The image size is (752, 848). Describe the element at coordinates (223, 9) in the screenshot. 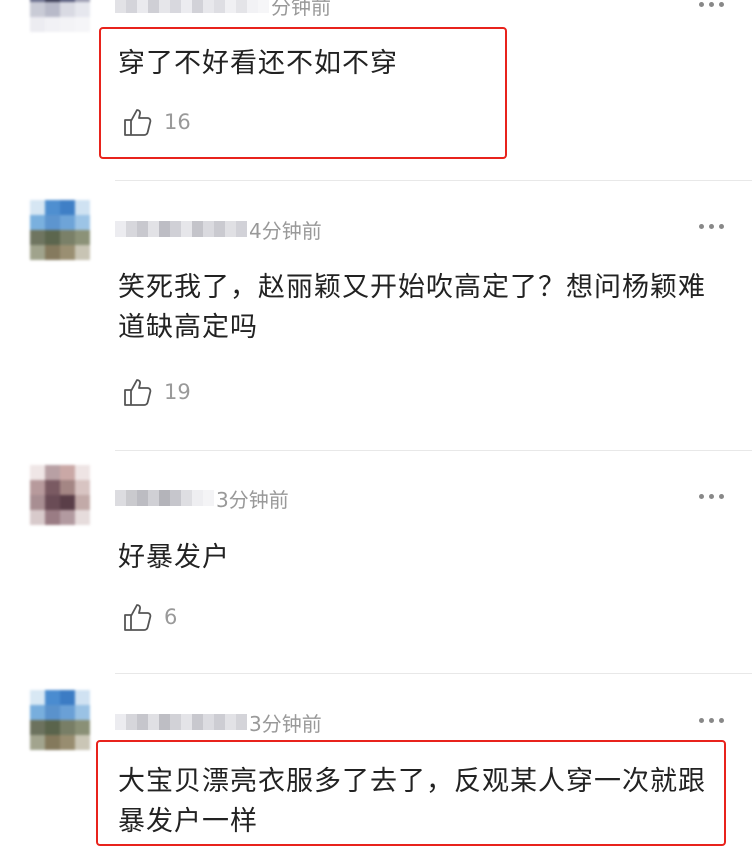

I see `username-blurred: 分钟前` at that location.